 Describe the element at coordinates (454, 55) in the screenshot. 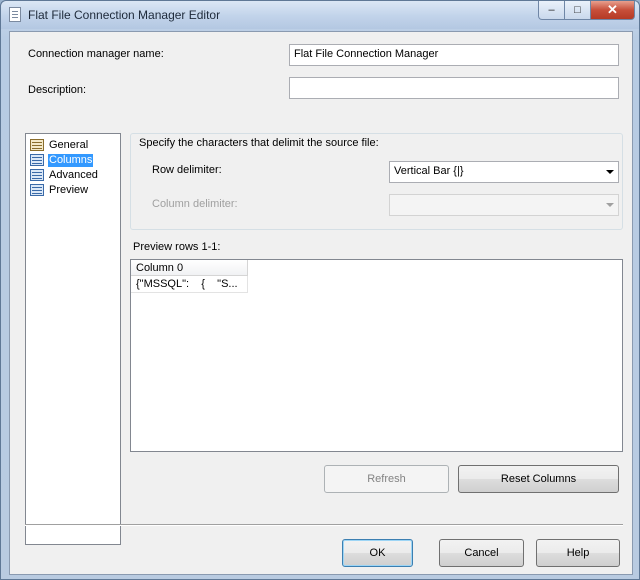

I see `connection-name-input: Flat File Connection Manager` at that location.